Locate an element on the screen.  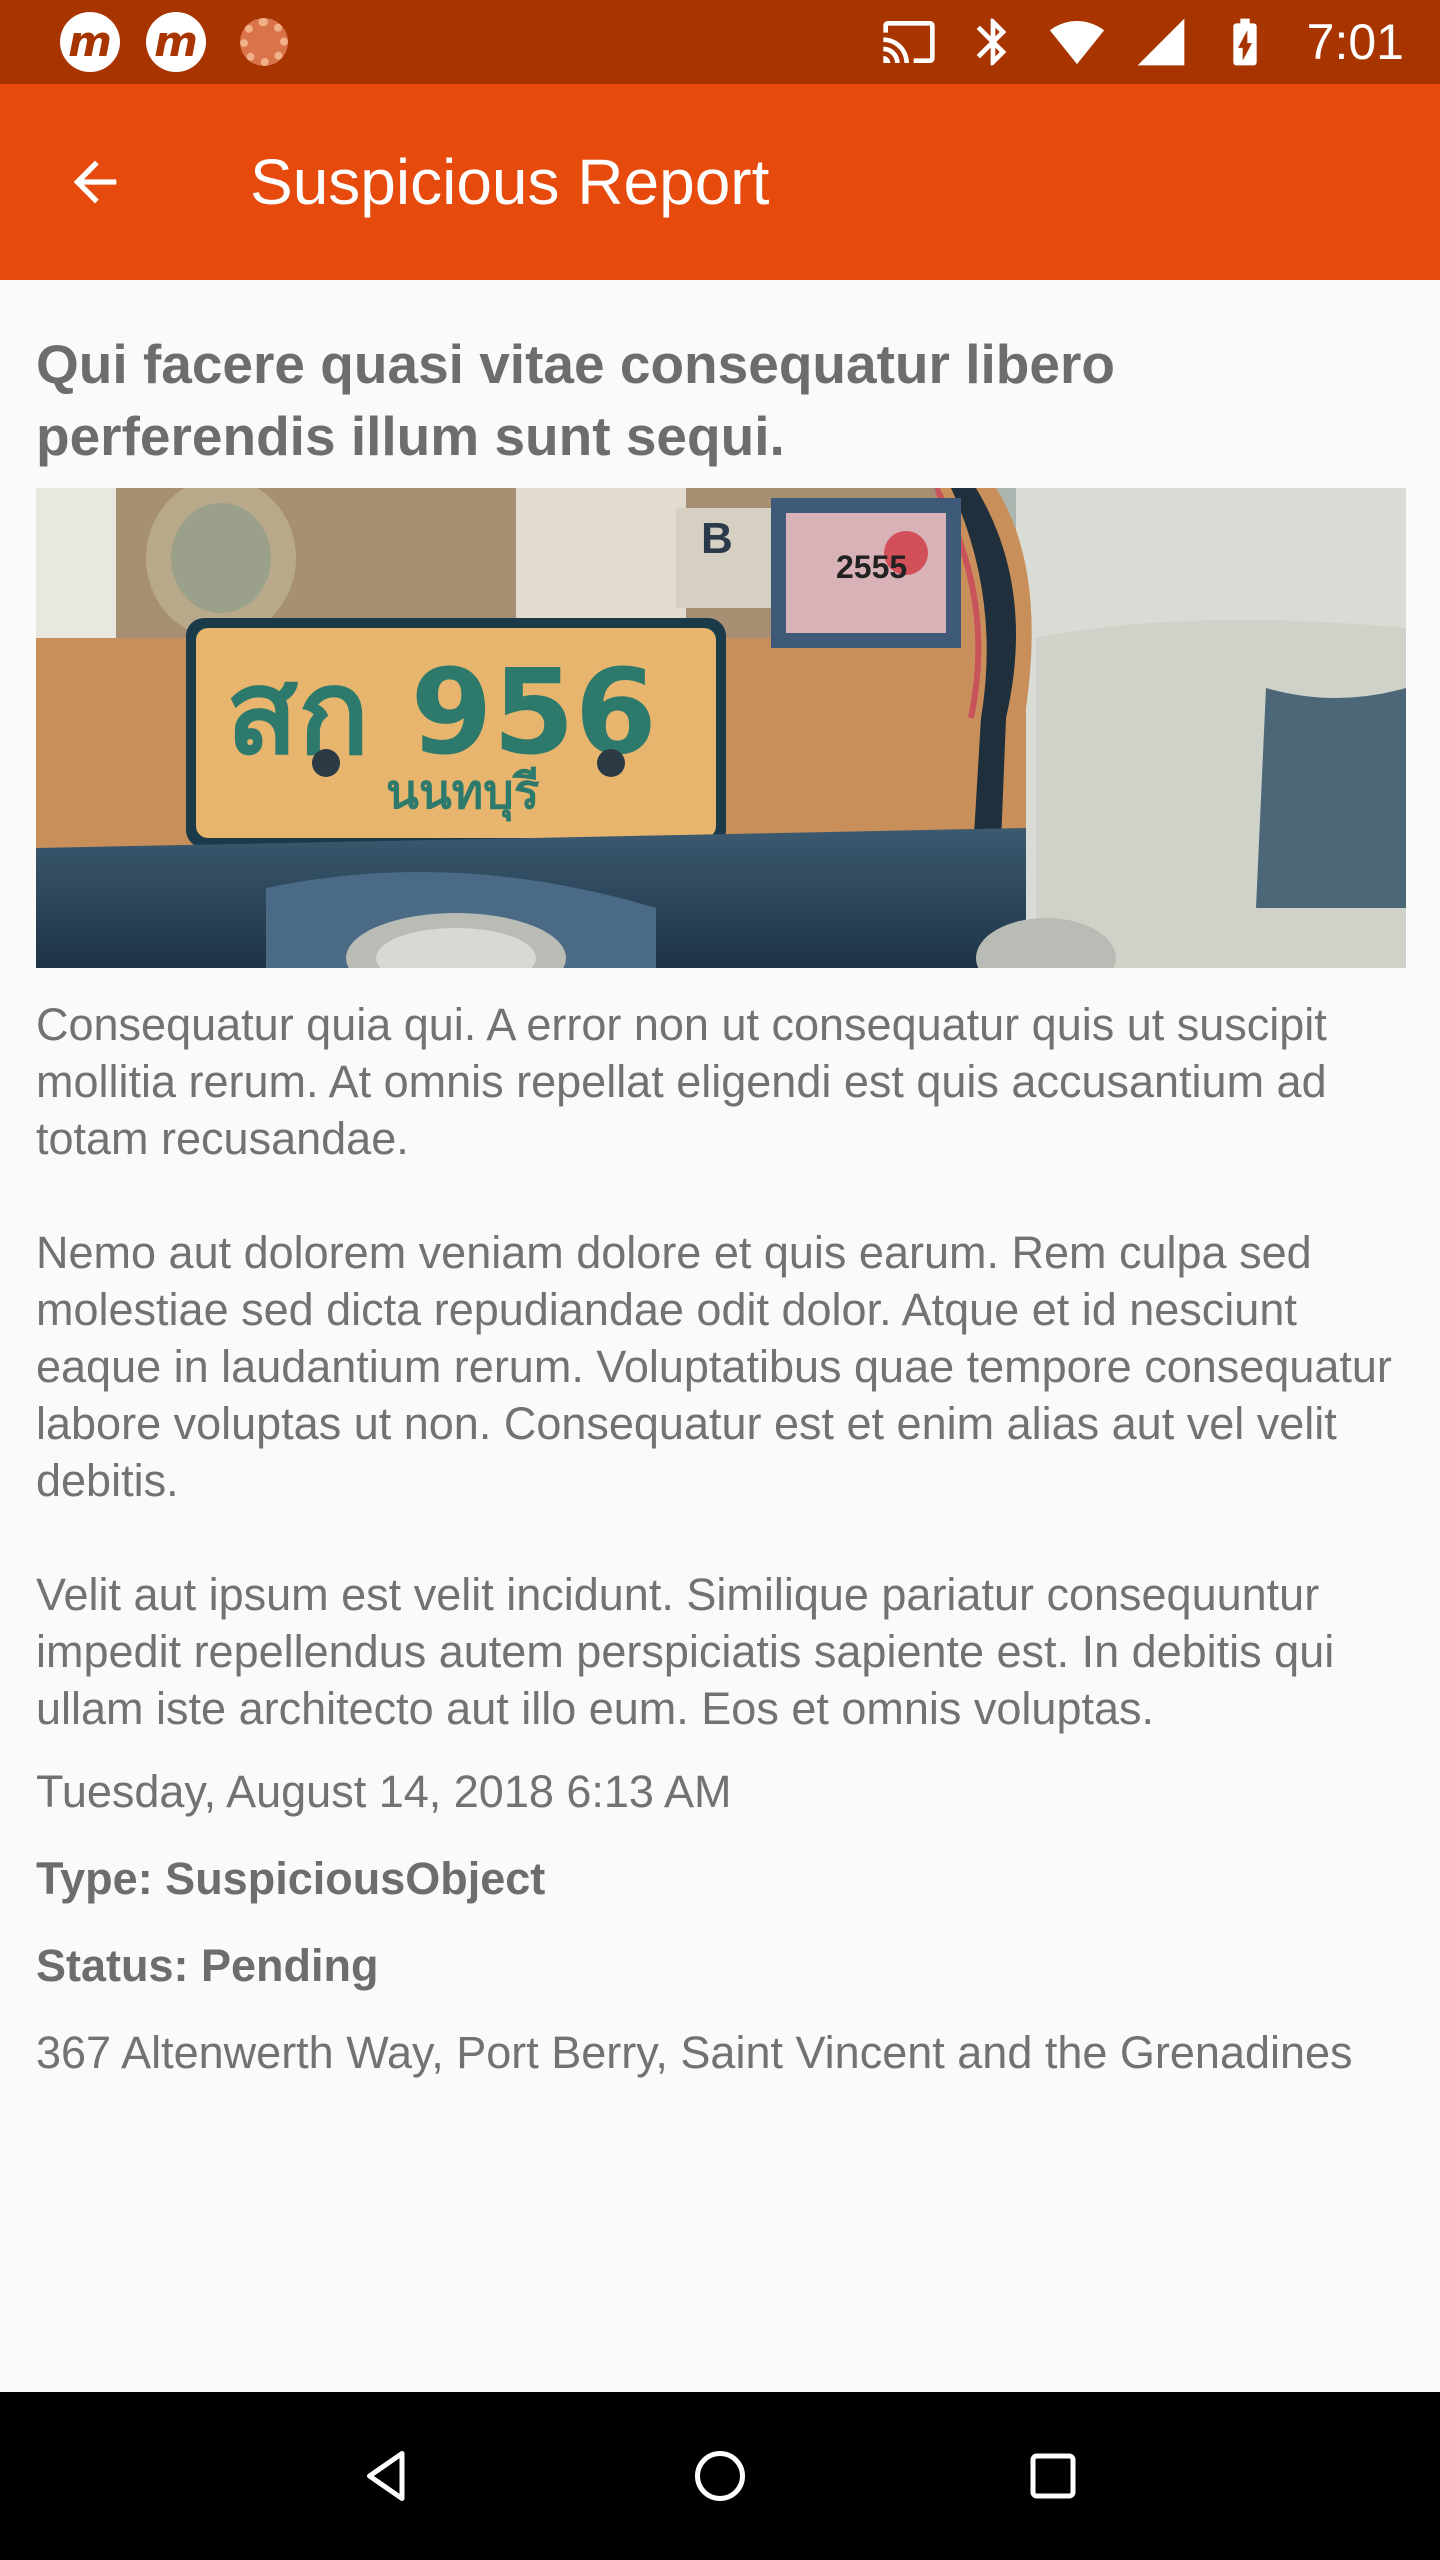
recents-square-icon is located at coordinates (1053, 2476).